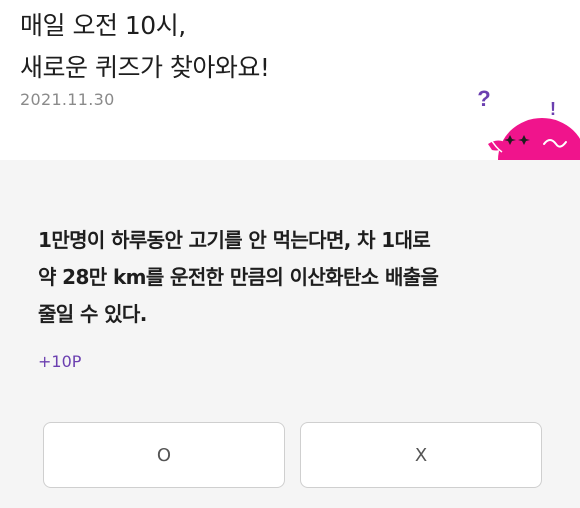 The width and height of the screenshot is (580, 508). I want to click on answer-o-button: O, so click(164, 455).